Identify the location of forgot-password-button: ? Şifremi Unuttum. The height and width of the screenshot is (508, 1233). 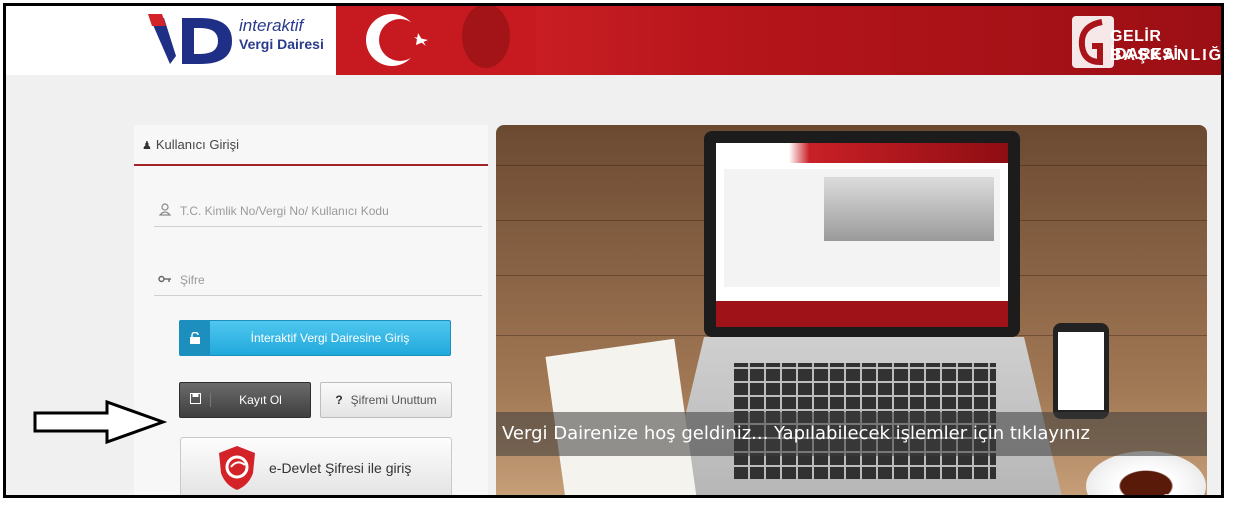
(386, 400).